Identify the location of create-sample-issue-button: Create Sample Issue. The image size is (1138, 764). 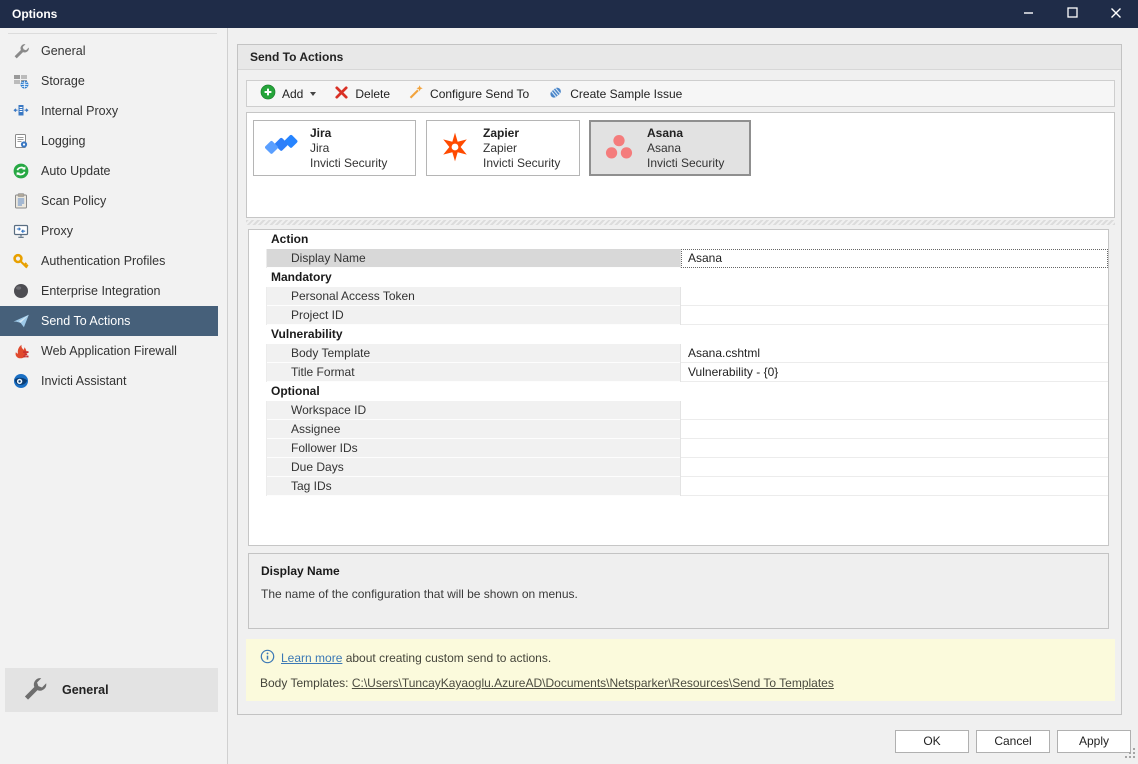
(614, 93).